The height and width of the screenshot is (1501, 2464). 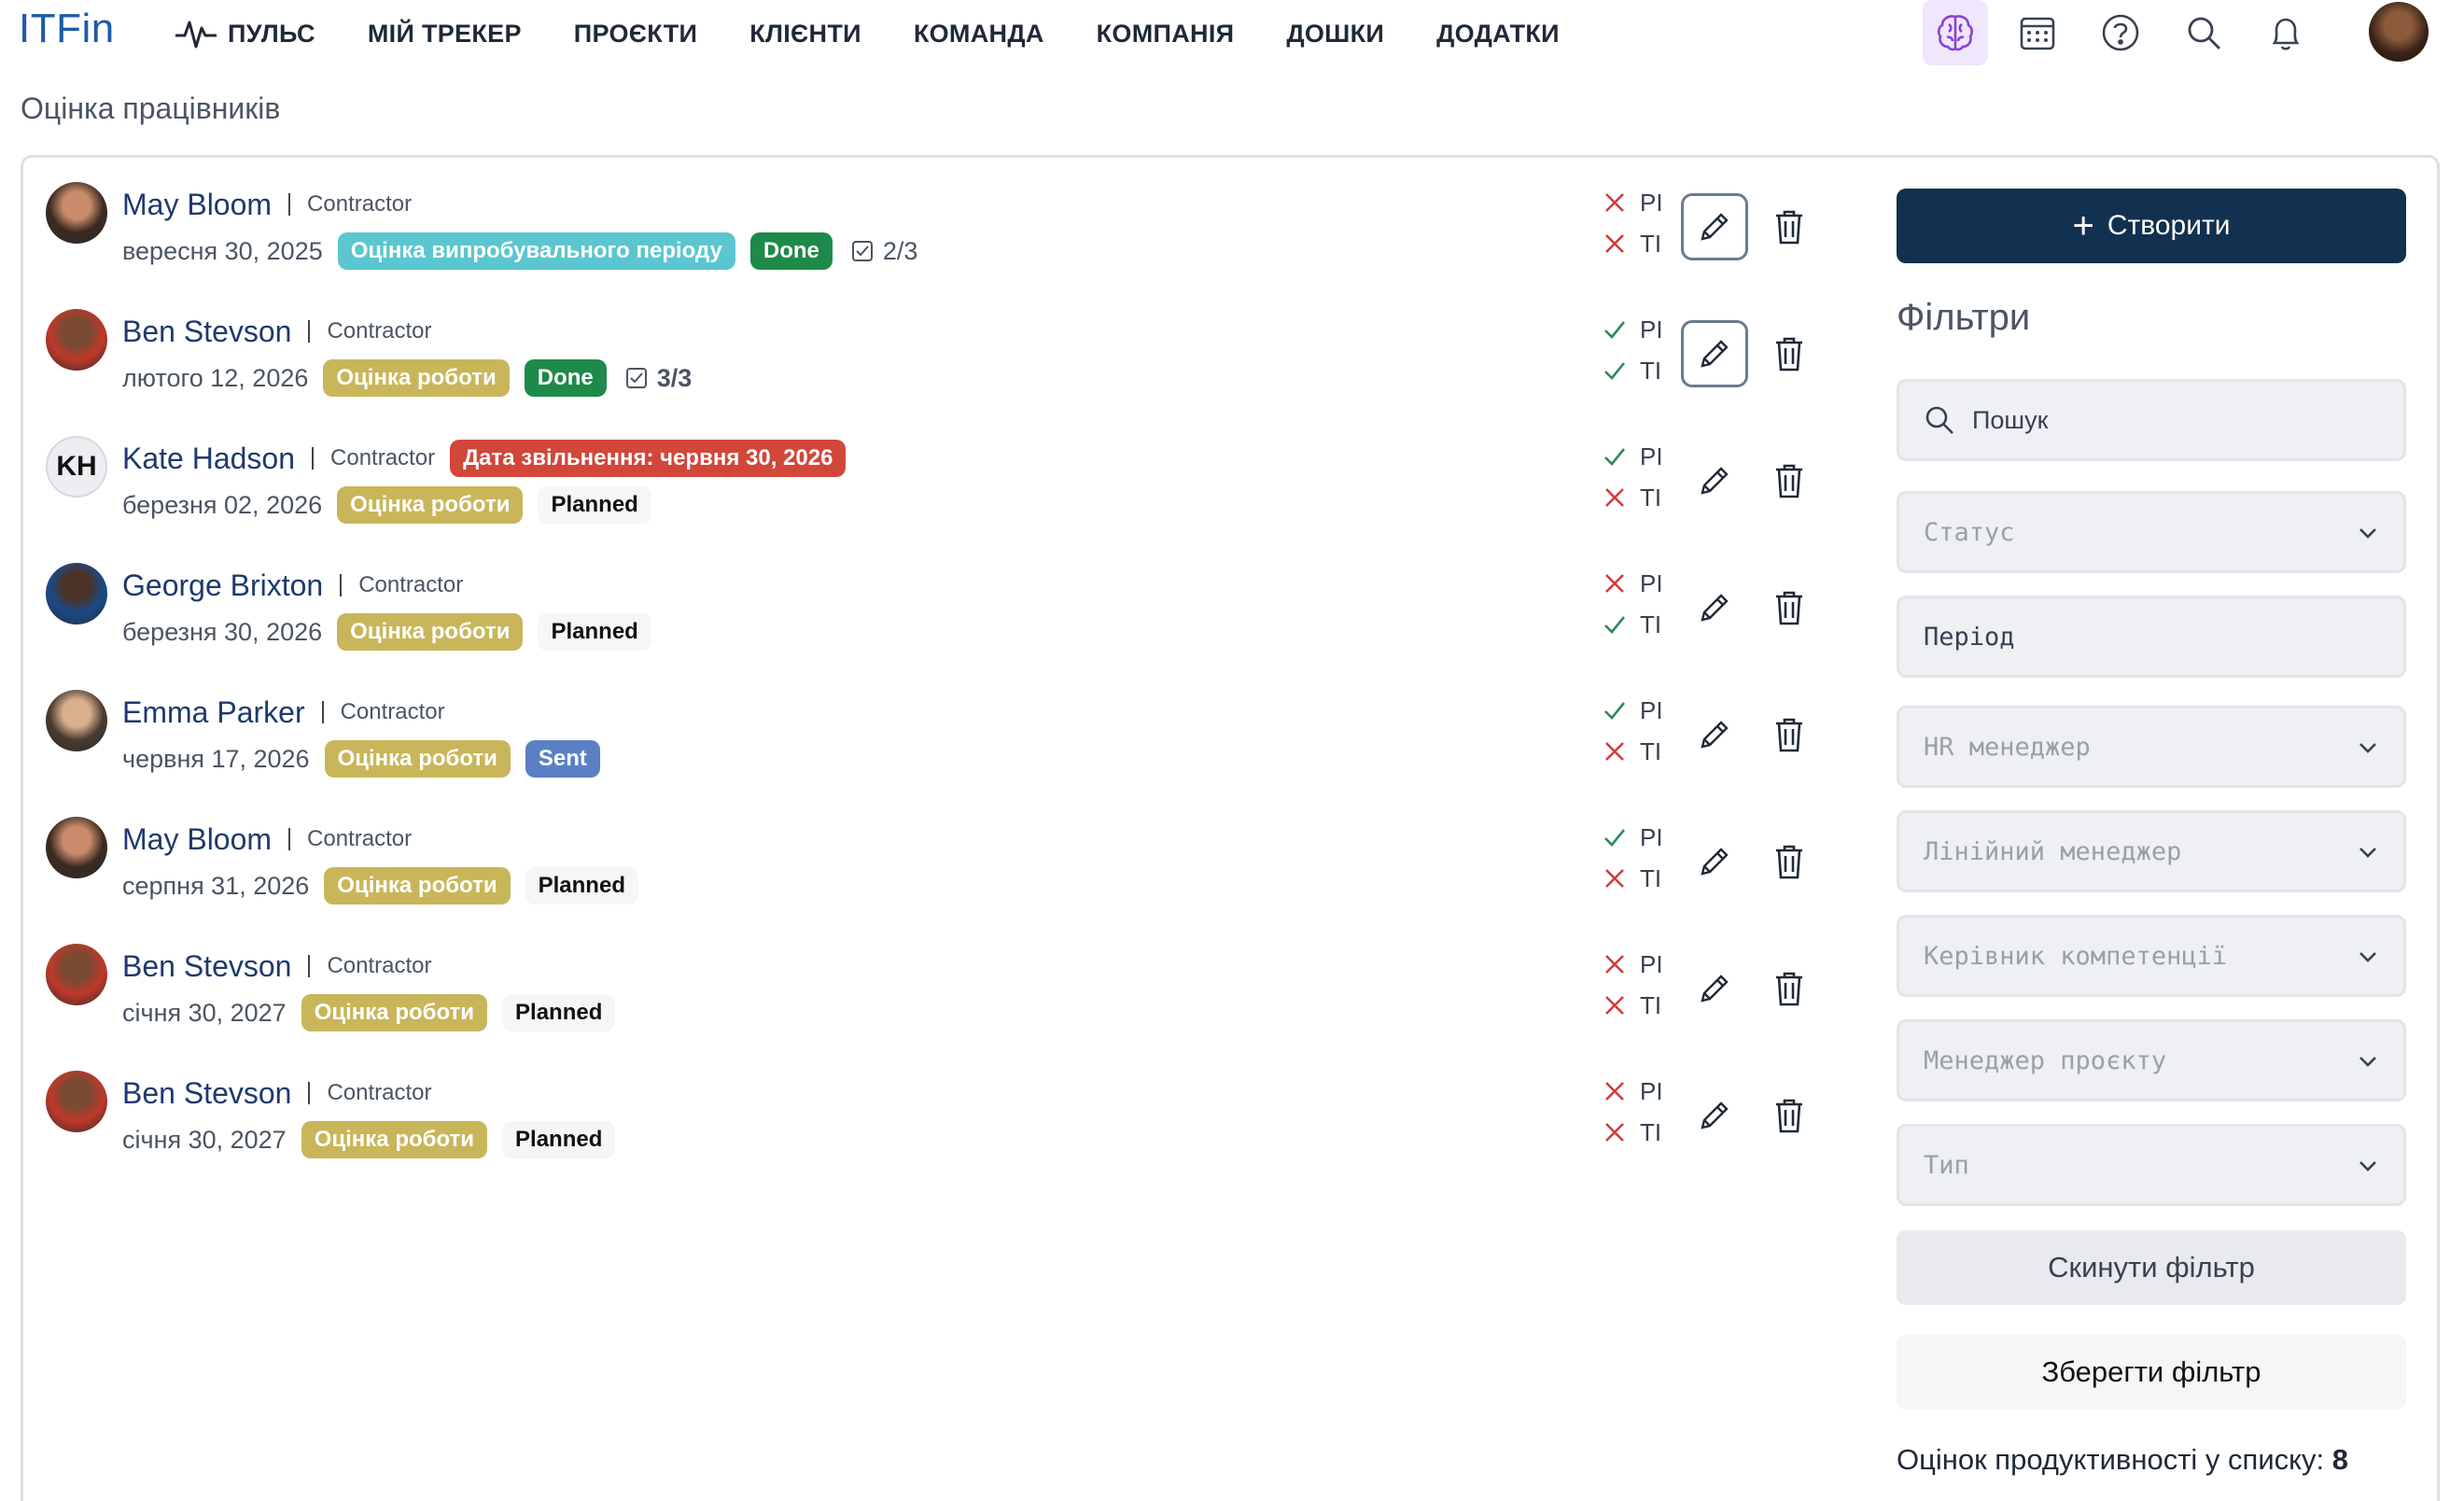 What do you see at coordinates (884, 252) in the screenshot?
I see `checklist-progress: 2/3` at bounding box center [884, 252].